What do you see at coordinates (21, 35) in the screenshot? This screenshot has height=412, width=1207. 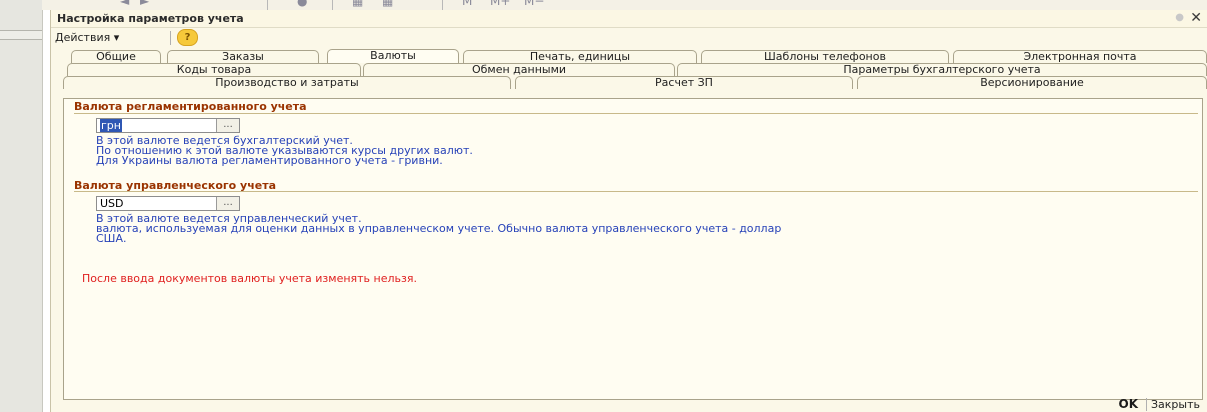 I see `app-left-panel-stub` at bounding box center [21, 35].